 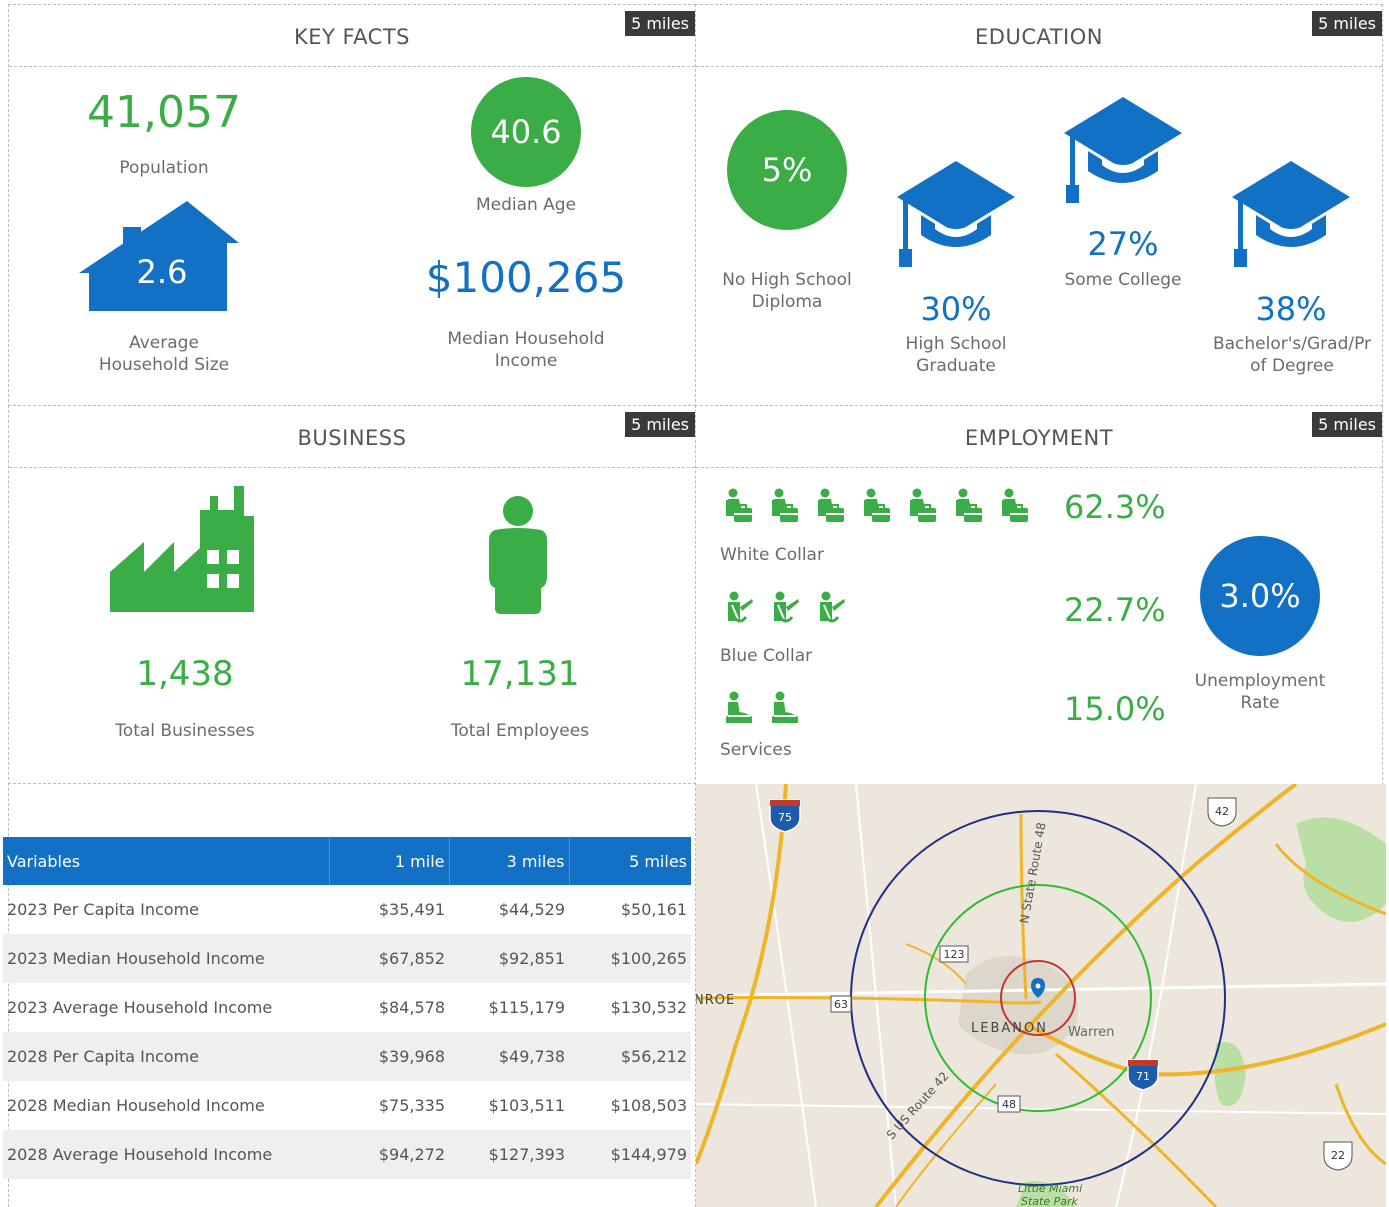 I want to click on population-value: 41,057, so click(x=164, y=112).